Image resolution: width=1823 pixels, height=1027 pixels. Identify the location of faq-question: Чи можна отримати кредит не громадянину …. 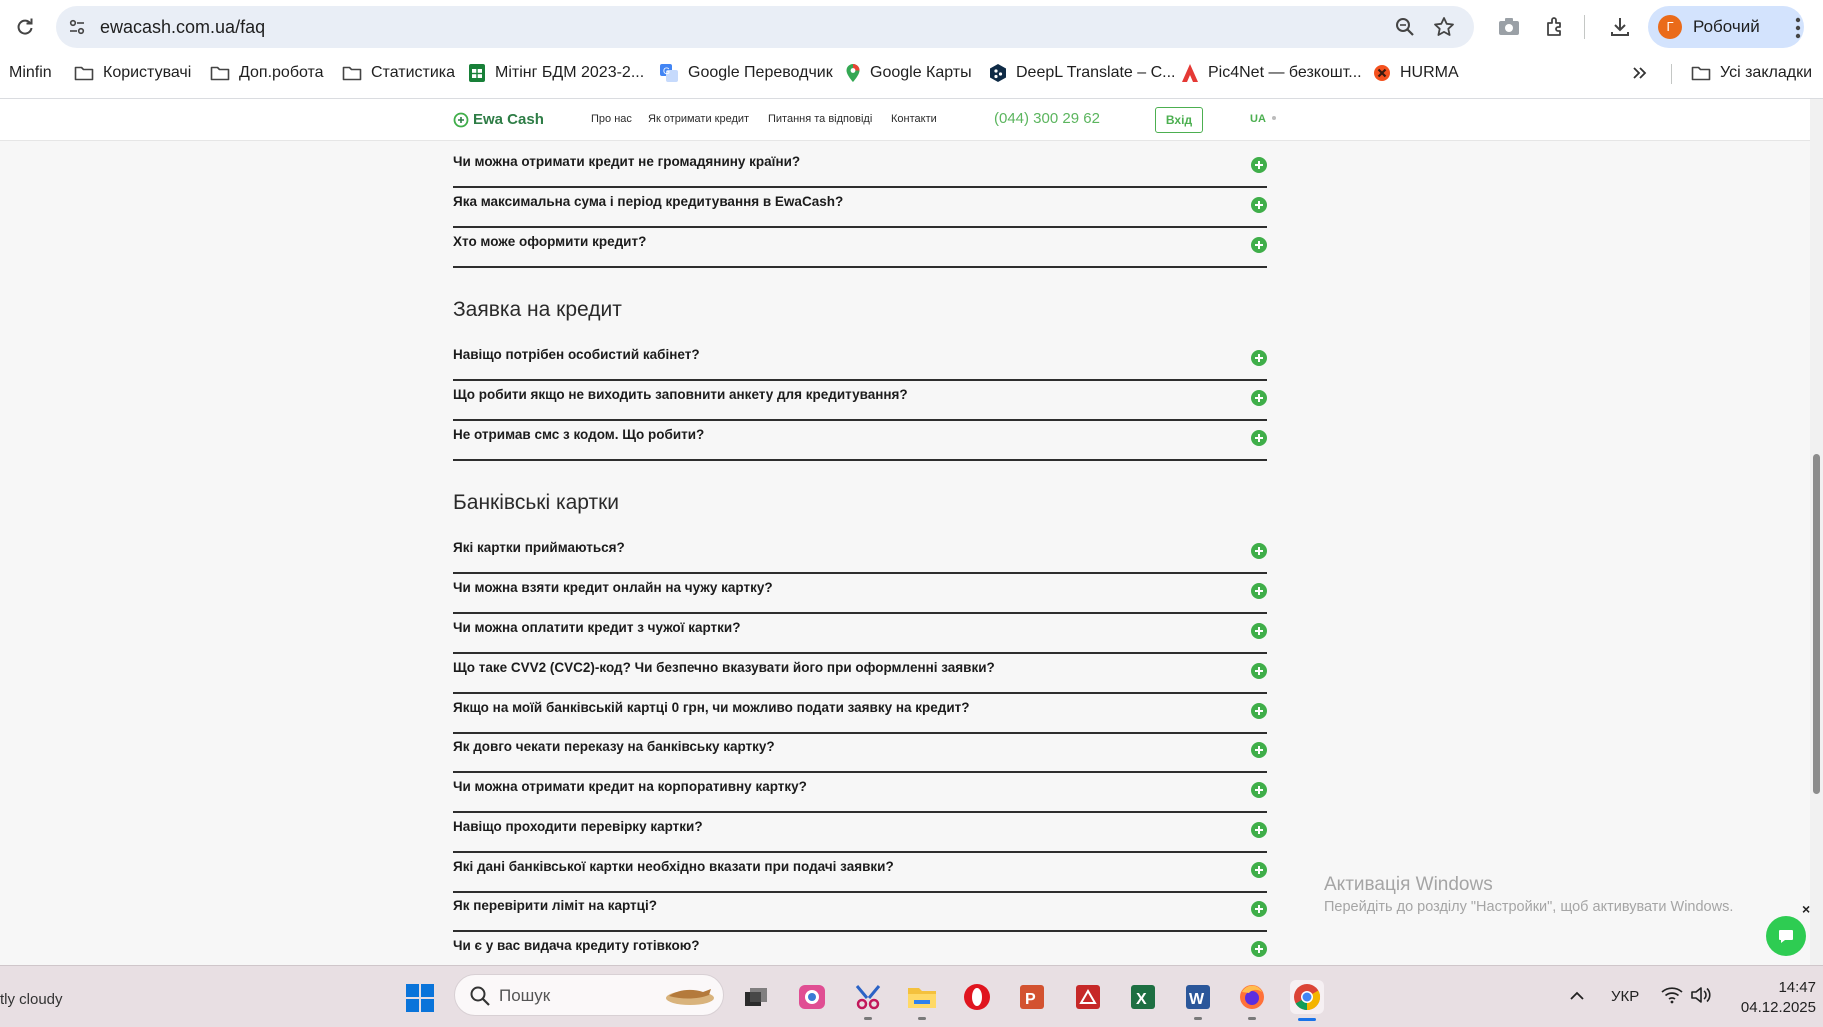
(627, 161).